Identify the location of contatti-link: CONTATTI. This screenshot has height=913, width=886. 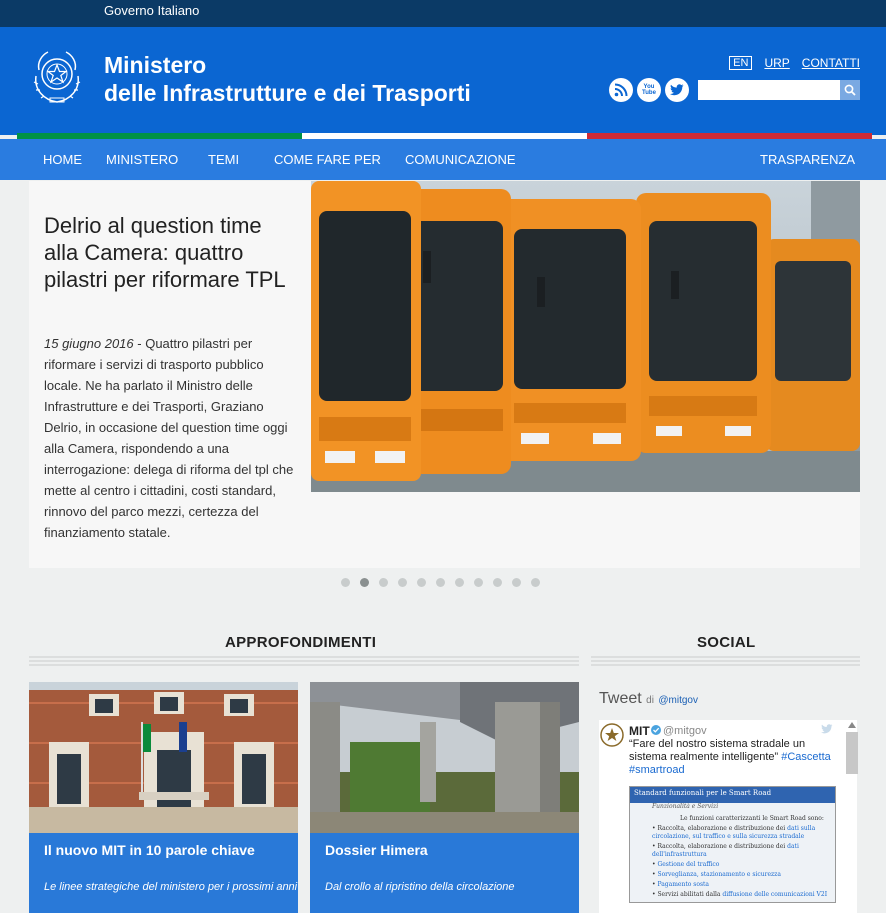
(831, 63).